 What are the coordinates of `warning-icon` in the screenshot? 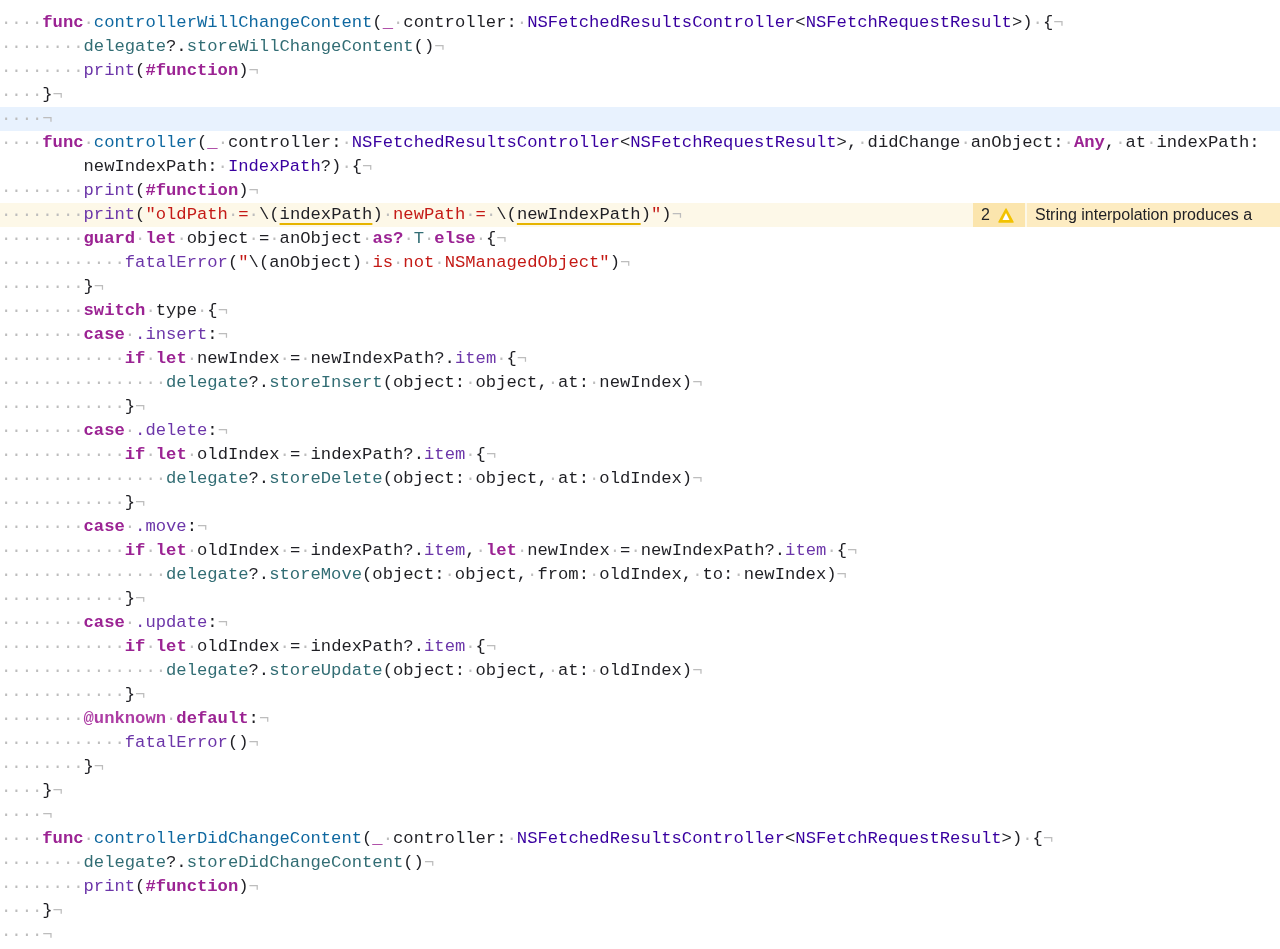 It's located at (1005, 215).